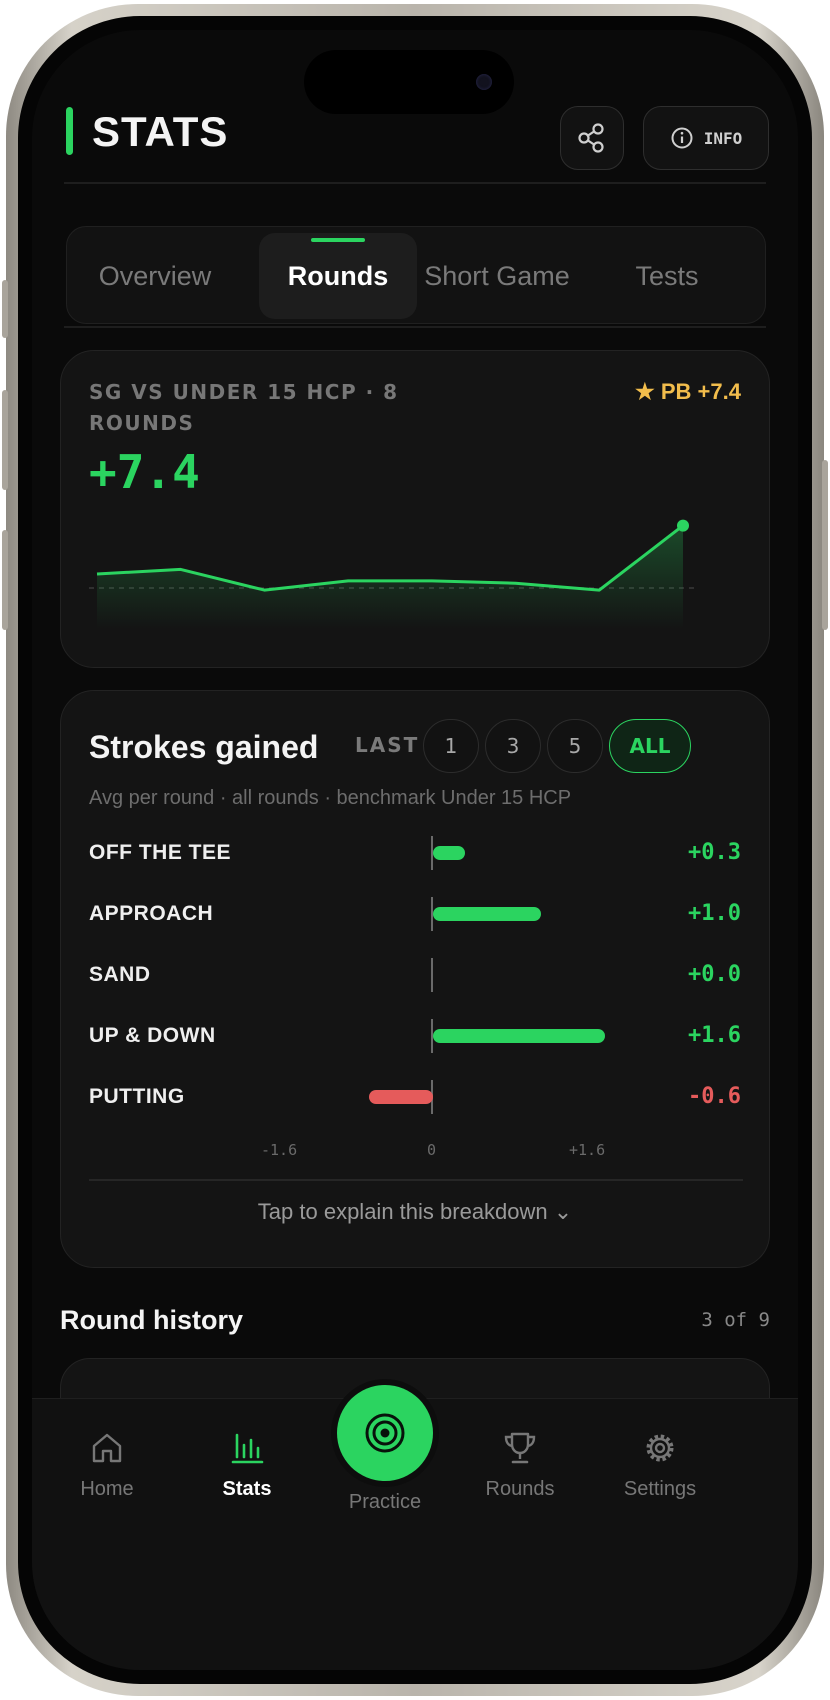 Image resolution: width=830 pixels, height=1700 pixels. Describe the element at coordinates (160, 852) in the screenshot. I see `sg-row-label-off-the-tee: OFF THE TEE` at that location.